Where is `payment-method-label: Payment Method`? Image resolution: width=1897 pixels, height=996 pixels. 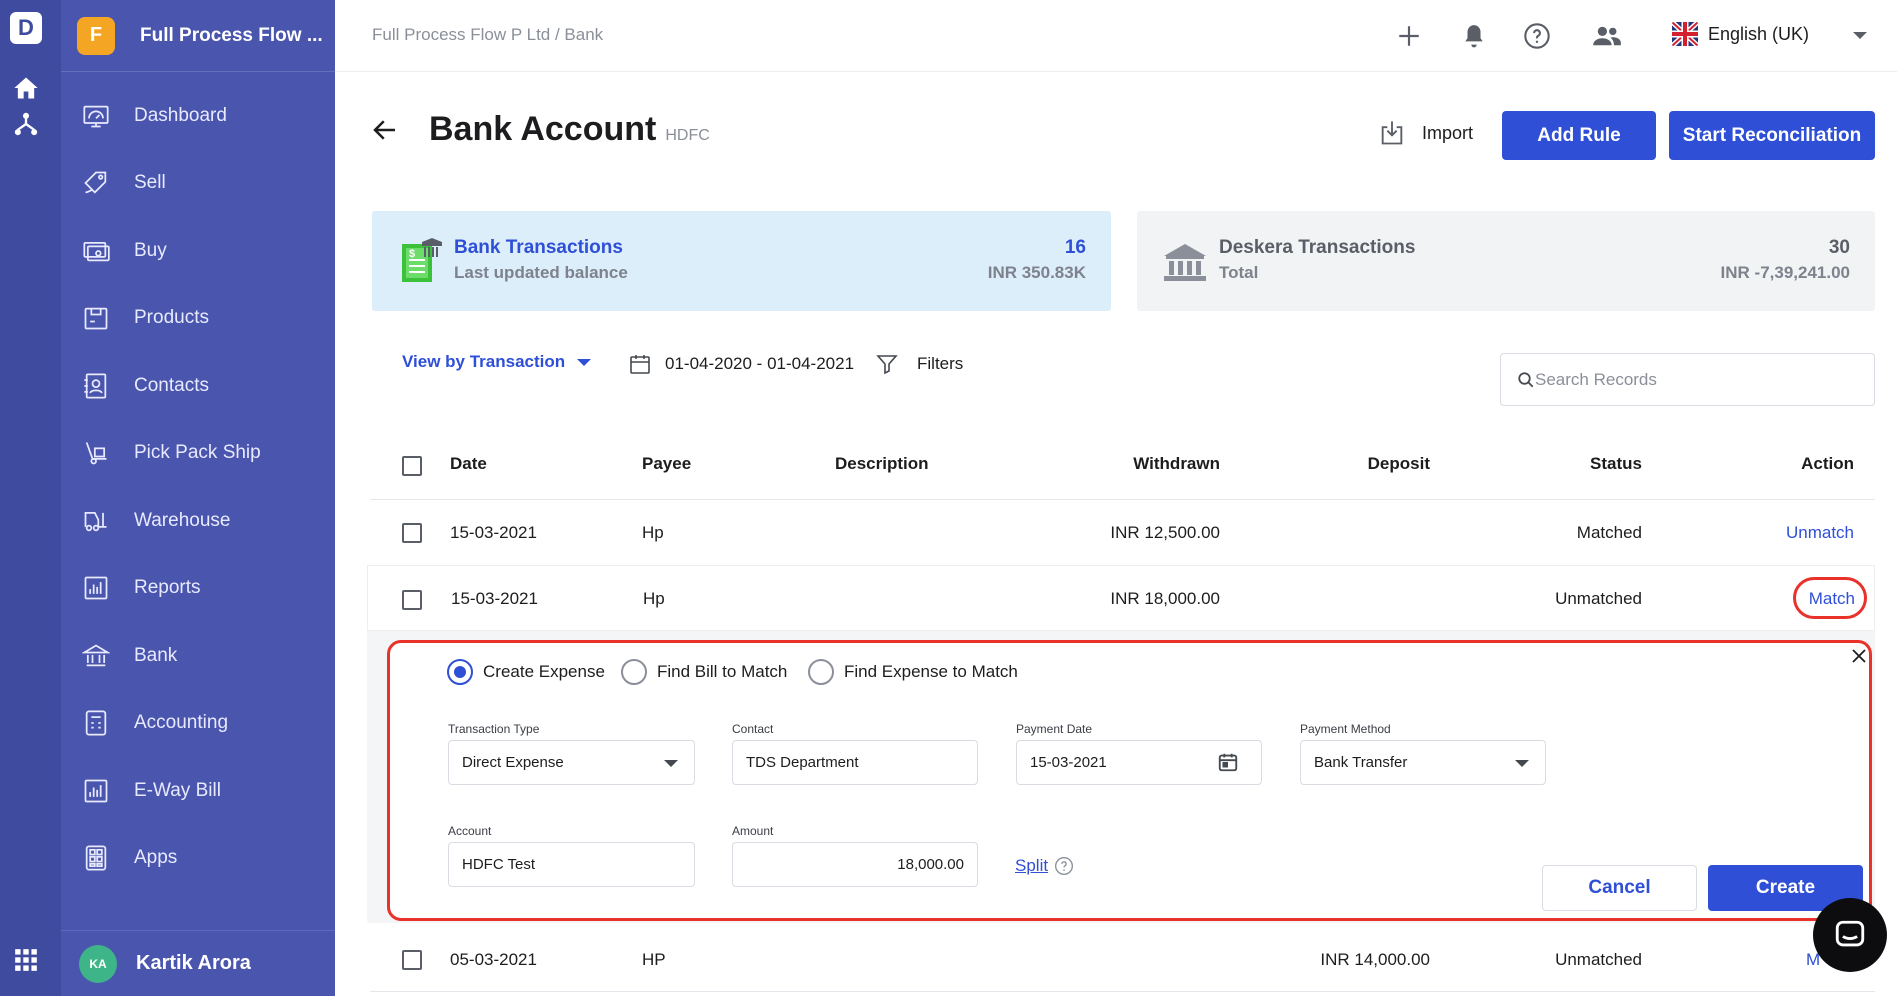 payment-method-label: Payment Method is located at coordinates (1345, 729).